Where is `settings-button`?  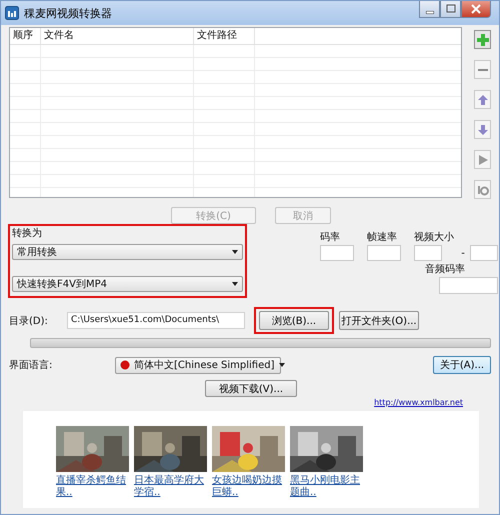
settings-button is located at coordinates (482, 189).